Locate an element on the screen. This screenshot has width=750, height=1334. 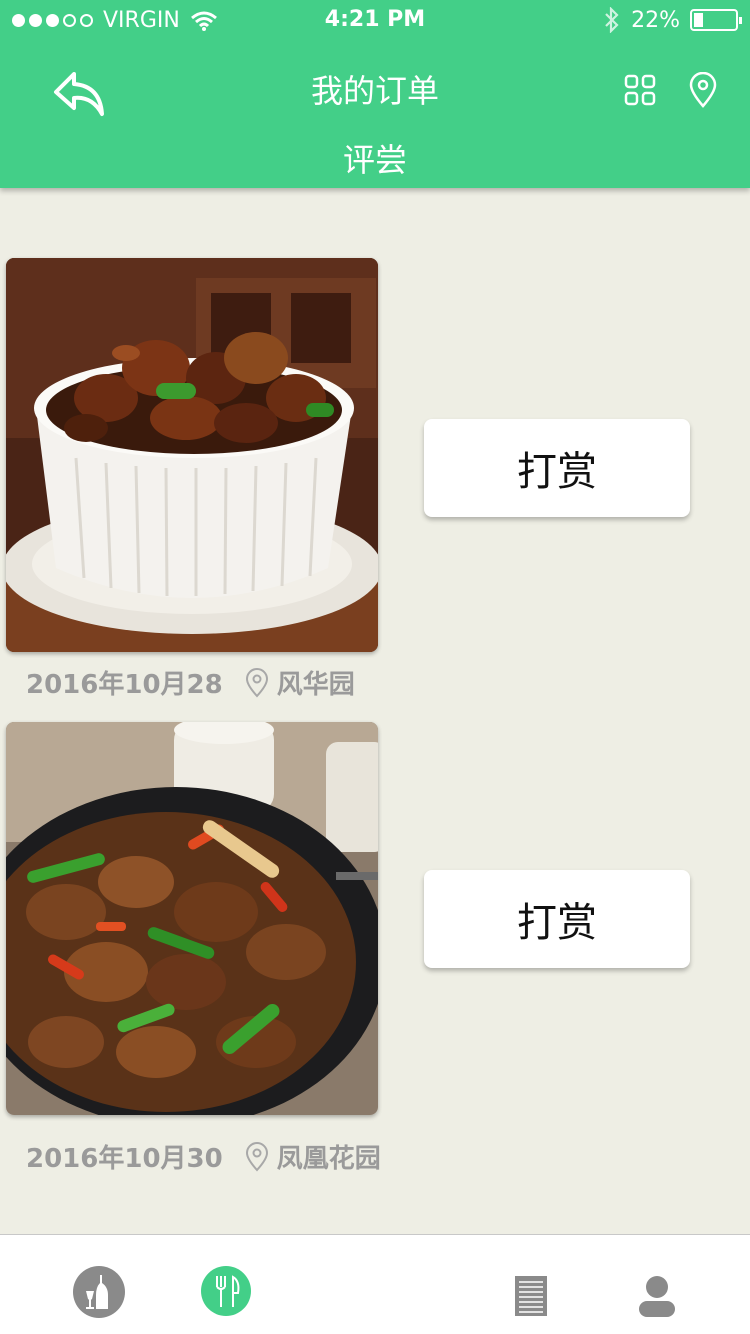
list-icon is located at coordinates (531, 1296).